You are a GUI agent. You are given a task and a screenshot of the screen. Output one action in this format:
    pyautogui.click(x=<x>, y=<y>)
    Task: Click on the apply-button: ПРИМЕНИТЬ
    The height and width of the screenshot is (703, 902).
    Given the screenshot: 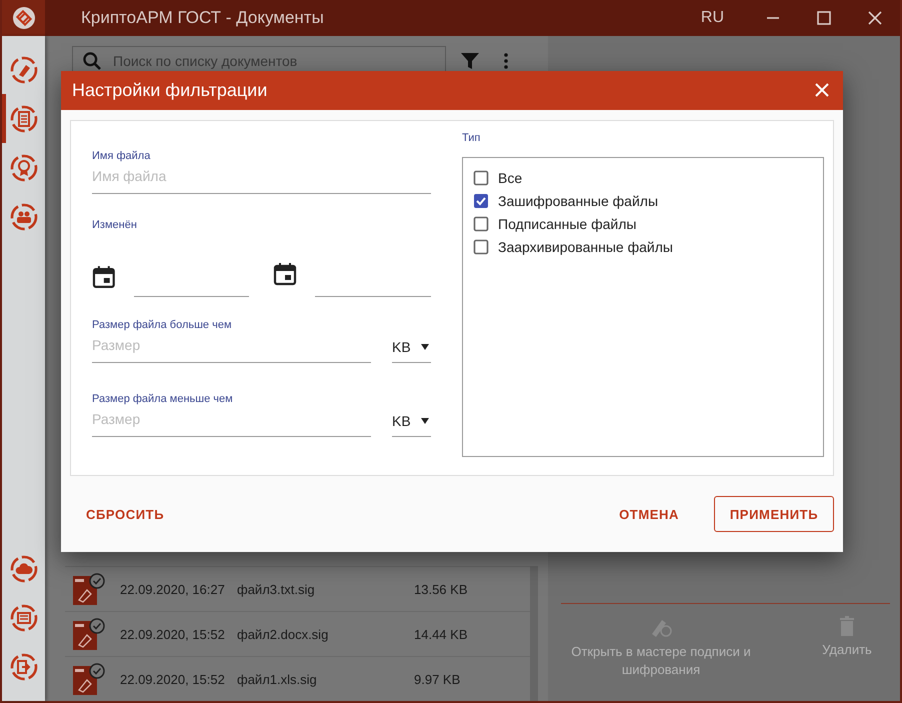 What is the action you would take?
    pyautogui.click(x=774, y=514)
    